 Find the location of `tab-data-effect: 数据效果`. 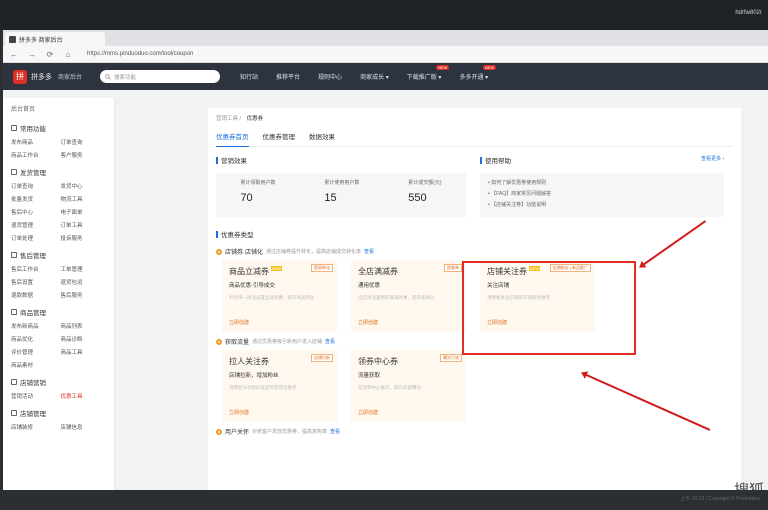

tab-data-effect: 数据效果 is located at coordinates (322, 136).